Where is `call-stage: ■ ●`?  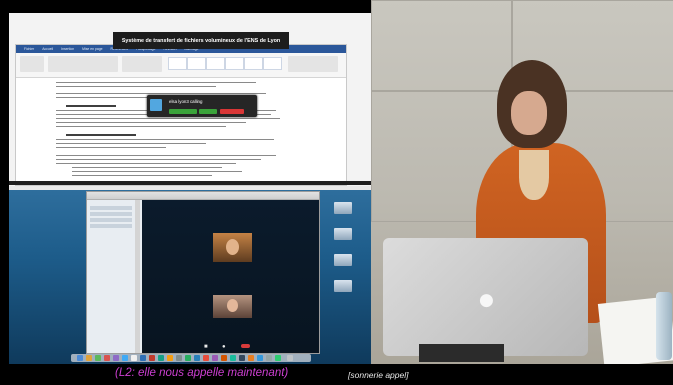
call-stage: ■ ● is located at coordinates (230, 276).